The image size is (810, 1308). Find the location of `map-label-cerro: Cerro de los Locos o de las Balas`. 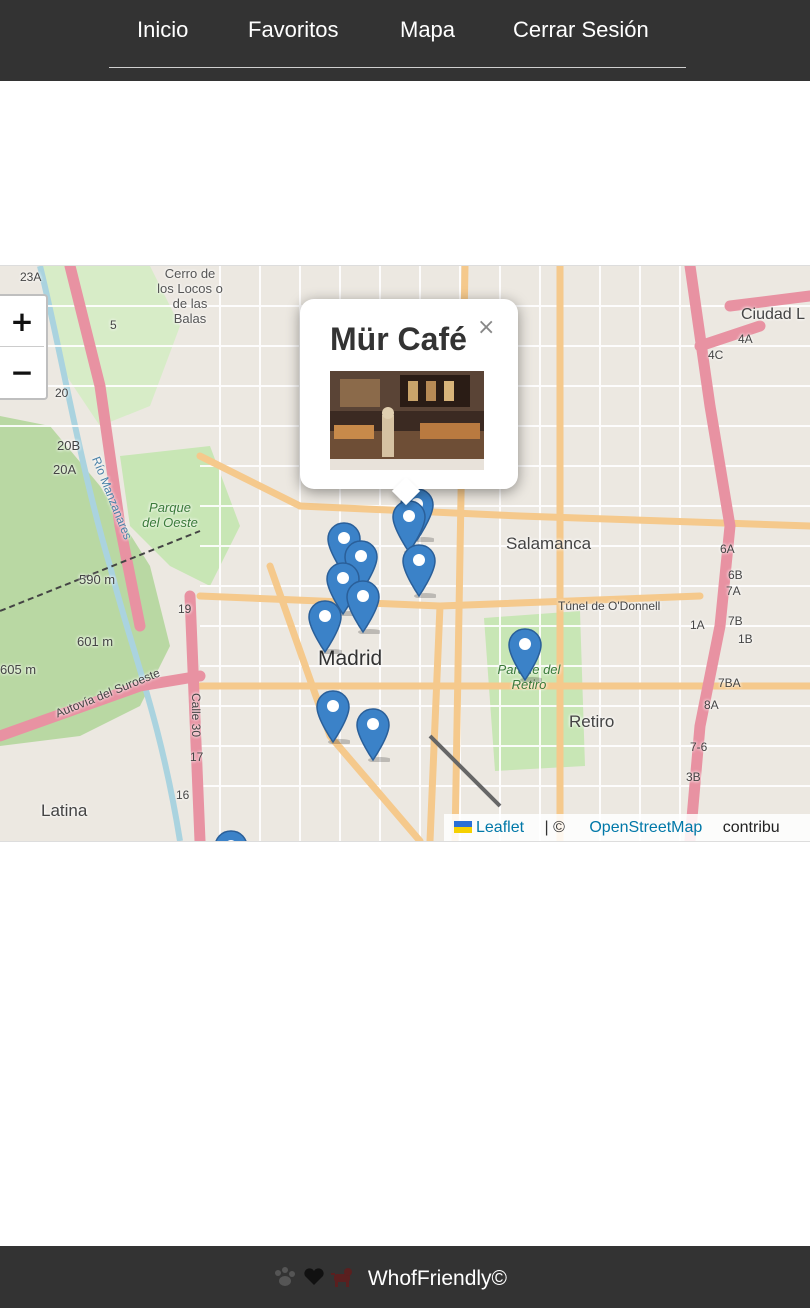

map-label-cerro: Cerro de los Locos o de las Balas is located at coordinates (190, 296).